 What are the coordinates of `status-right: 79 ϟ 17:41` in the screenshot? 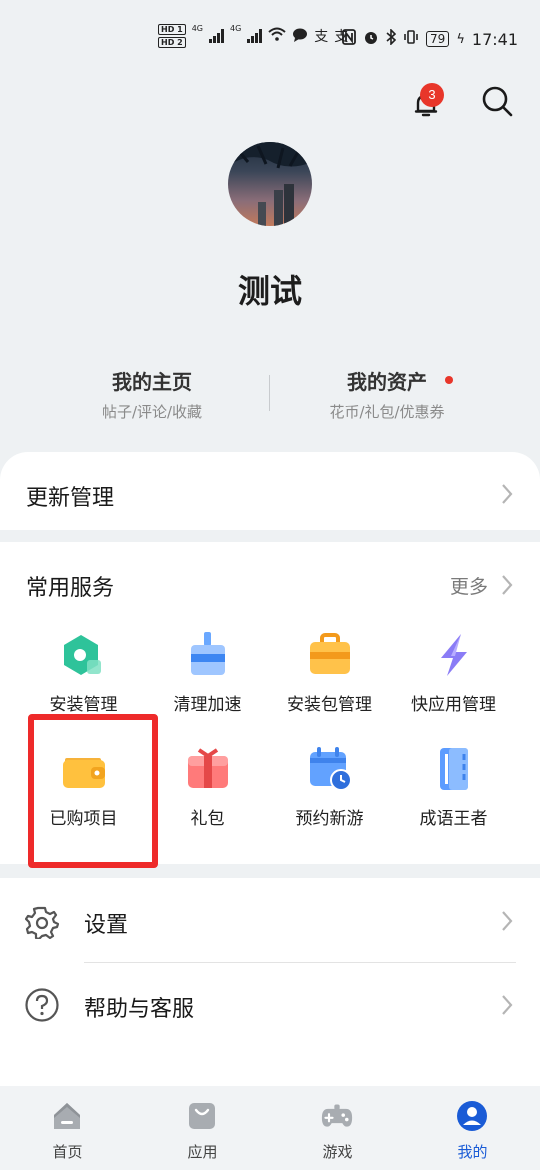 It's located at (430, 38).